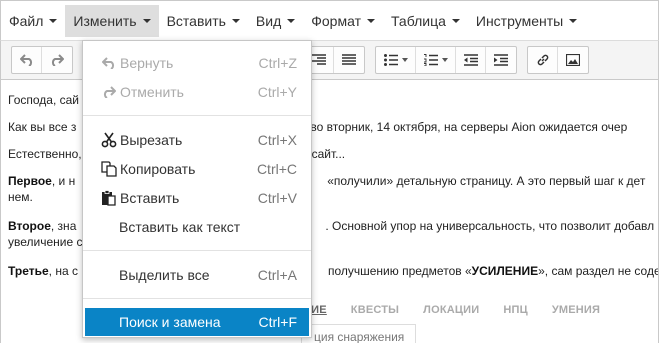 The image size is (659, 343). I want to click on align-right-icon, so click(318, 59).